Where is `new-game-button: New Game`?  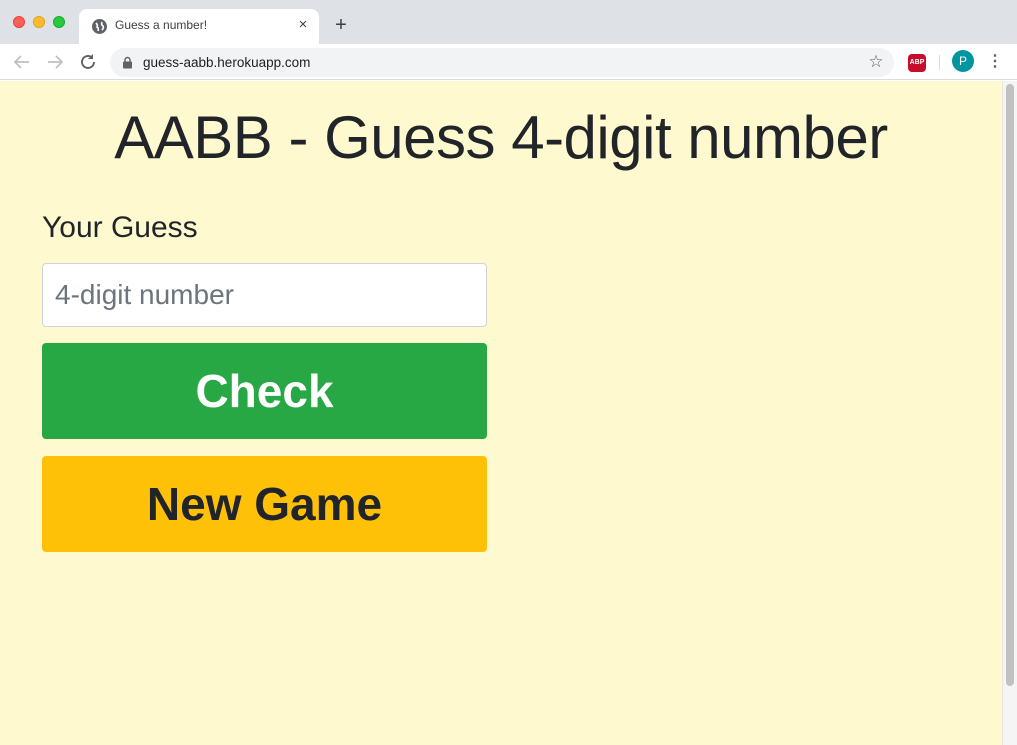
new-game-button: New Game is located at coordinates (264, 504).